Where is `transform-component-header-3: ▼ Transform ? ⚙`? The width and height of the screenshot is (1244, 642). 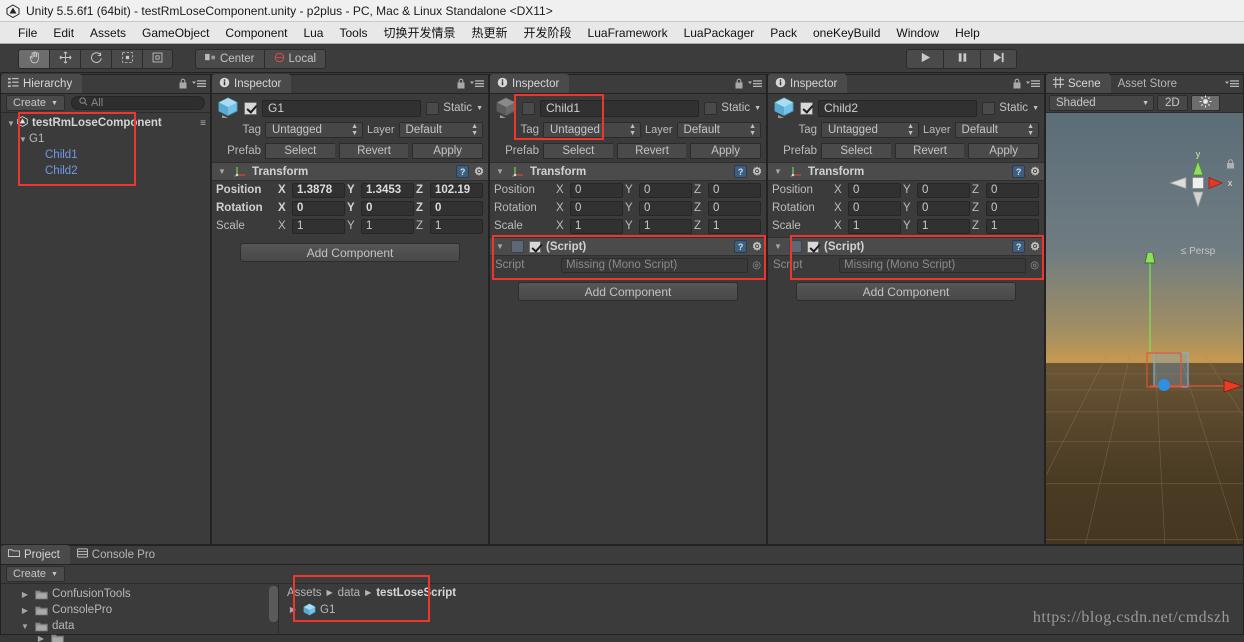
transform-component-header-3: ▼ Transform ? ⚙ is located at coordinates (906, 171).